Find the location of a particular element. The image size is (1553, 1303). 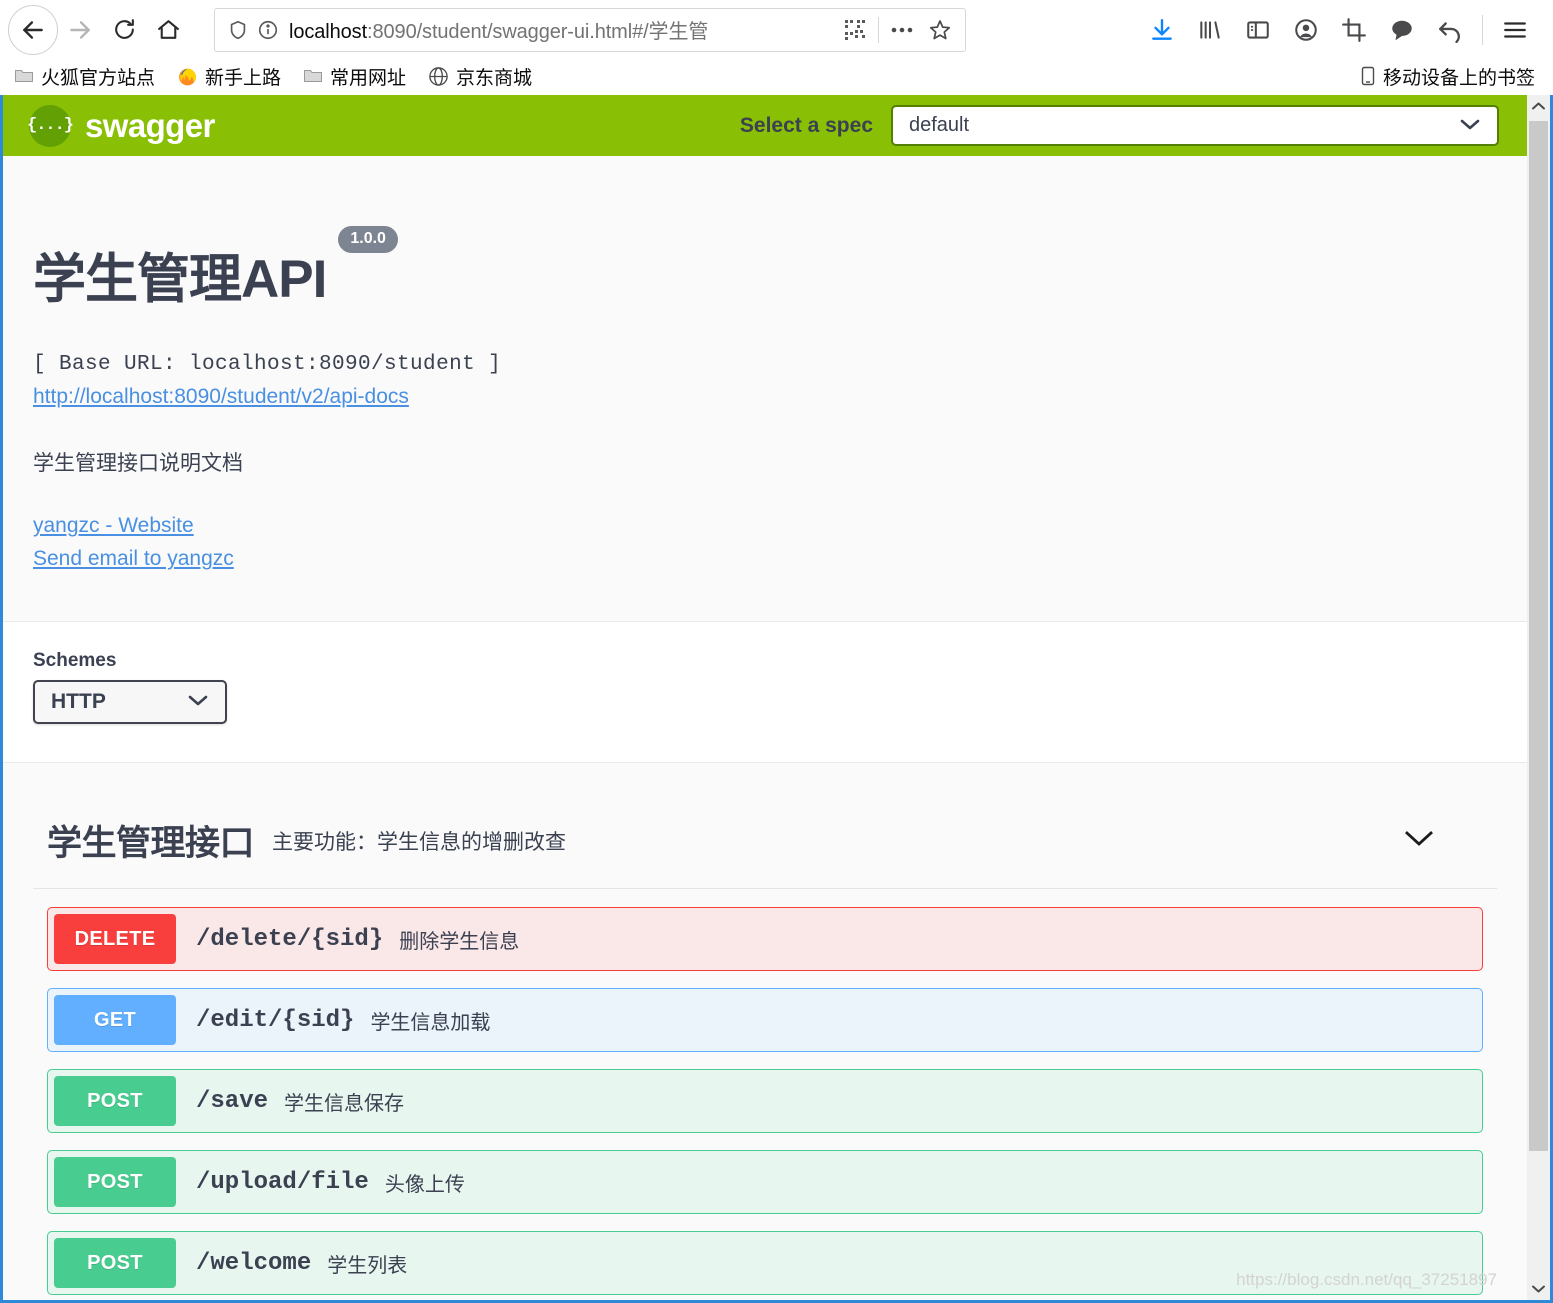

forward-button is located at coordinates (80, 30).